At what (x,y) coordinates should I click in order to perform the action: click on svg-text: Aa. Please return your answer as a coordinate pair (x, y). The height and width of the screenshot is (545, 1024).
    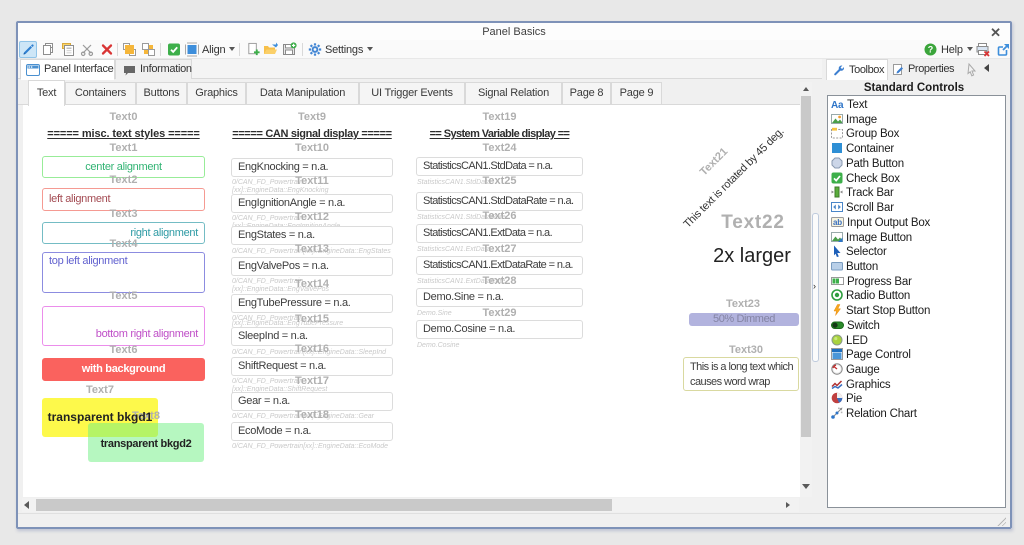
    Looking at the image, I should click on (837, 105).